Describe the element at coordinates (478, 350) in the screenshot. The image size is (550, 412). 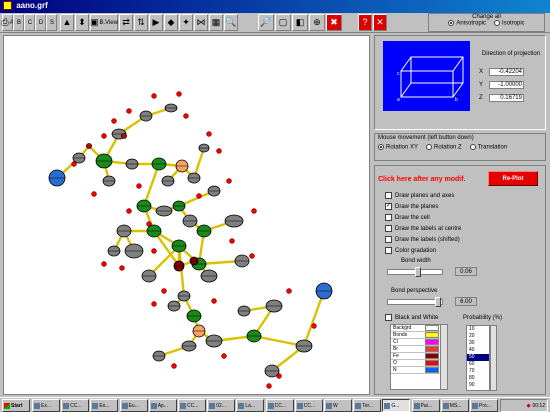
I see `probability-option: 40` at that location.